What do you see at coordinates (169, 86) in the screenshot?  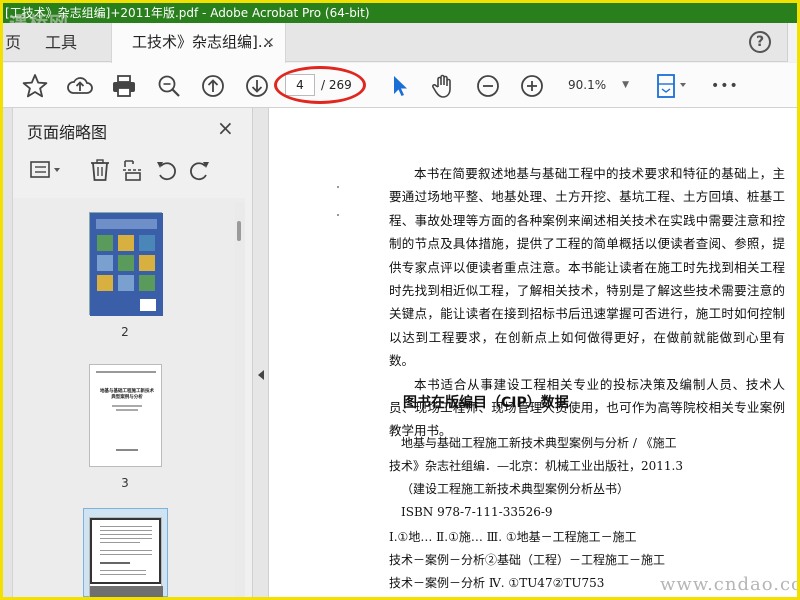 I see `search-zoom-icon` at bounding box center [169, 86].